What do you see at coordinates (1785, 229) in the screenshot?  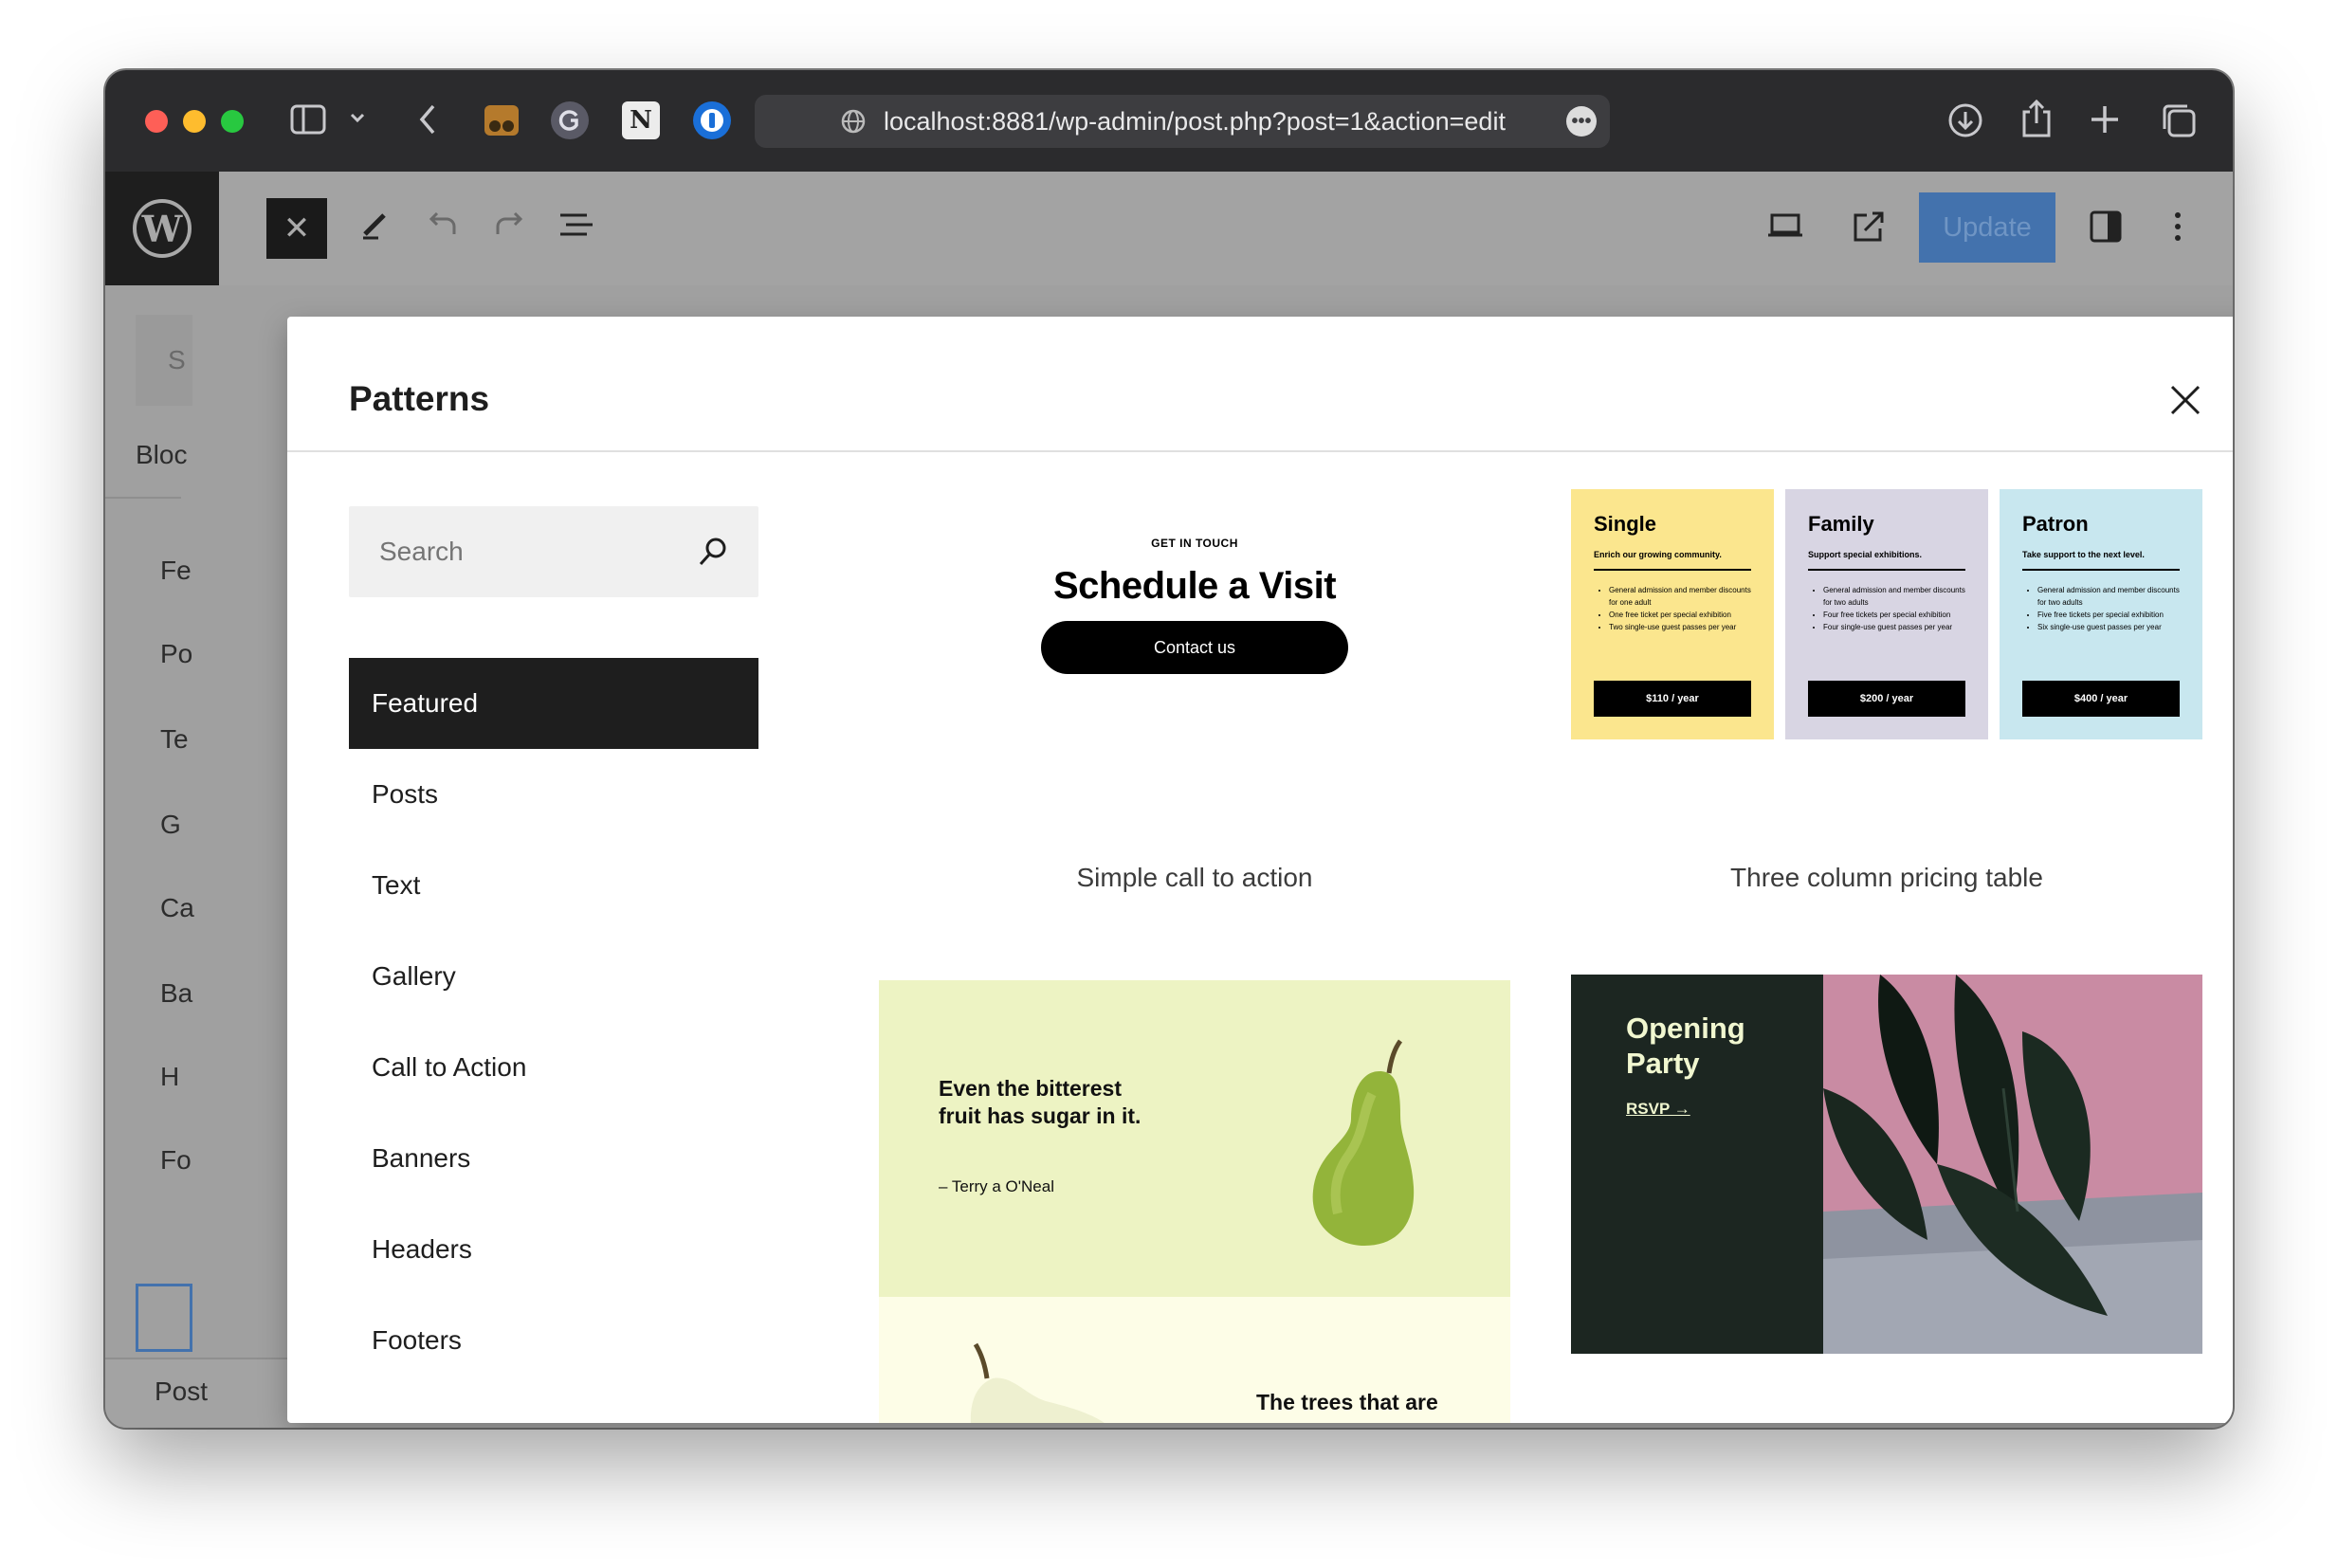 I see `preview-device-icon` at bounding box center [1785, 229].